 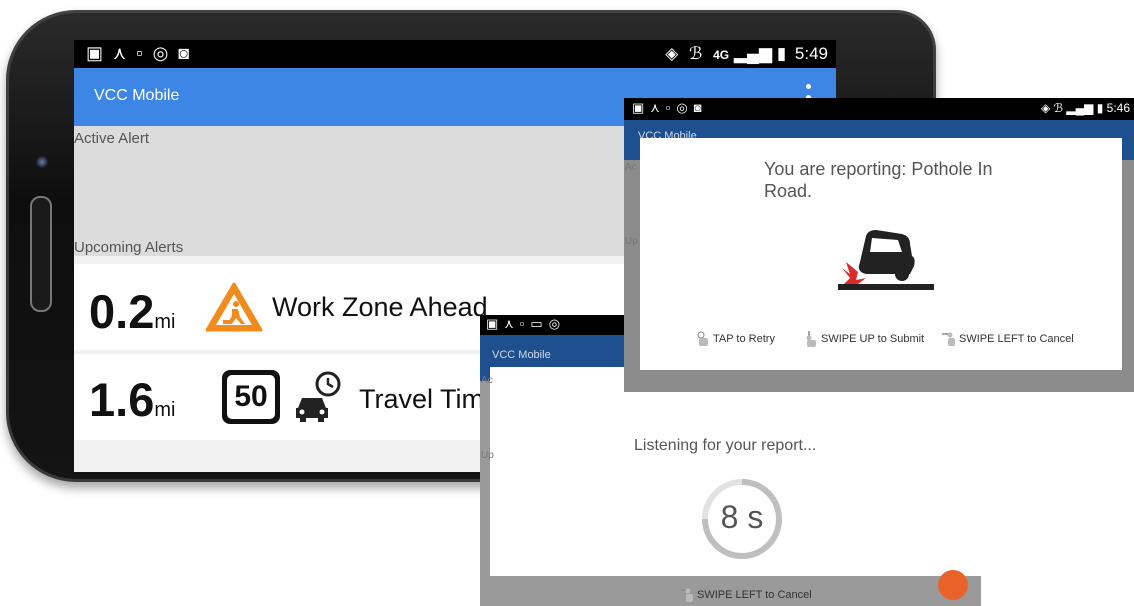 I want to click on home-button, so click(x=41, y=254).